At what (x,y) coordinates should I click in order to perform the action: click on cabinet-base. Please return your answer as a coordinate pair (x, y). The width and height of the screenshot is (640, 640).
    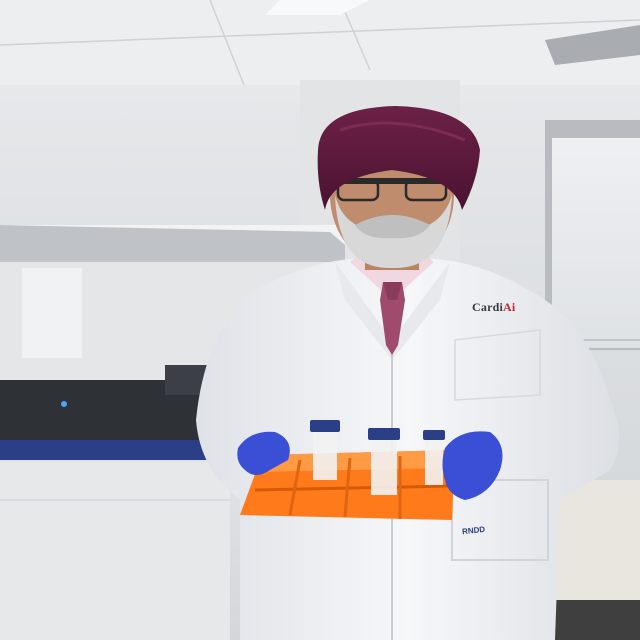
    Looking at the image, I should click on (597, 620).